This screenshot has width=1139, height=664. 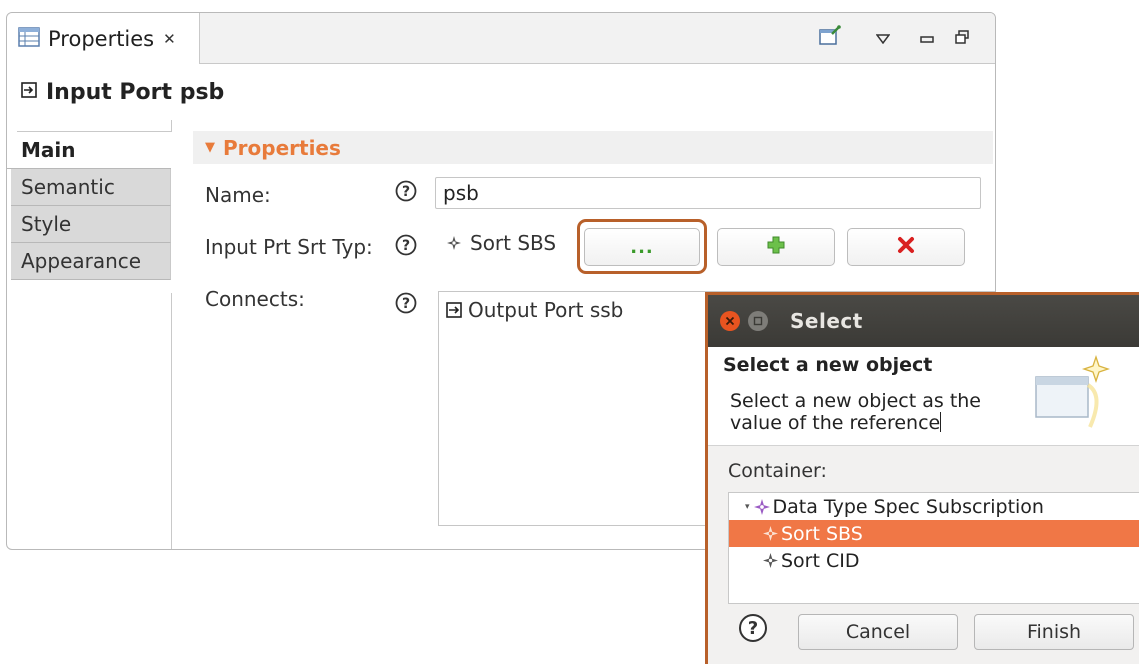 What do you see at coordinates (255, 299) in the screenshot?
I see `connects-label: Connects:` at bounding box center [255, 299].